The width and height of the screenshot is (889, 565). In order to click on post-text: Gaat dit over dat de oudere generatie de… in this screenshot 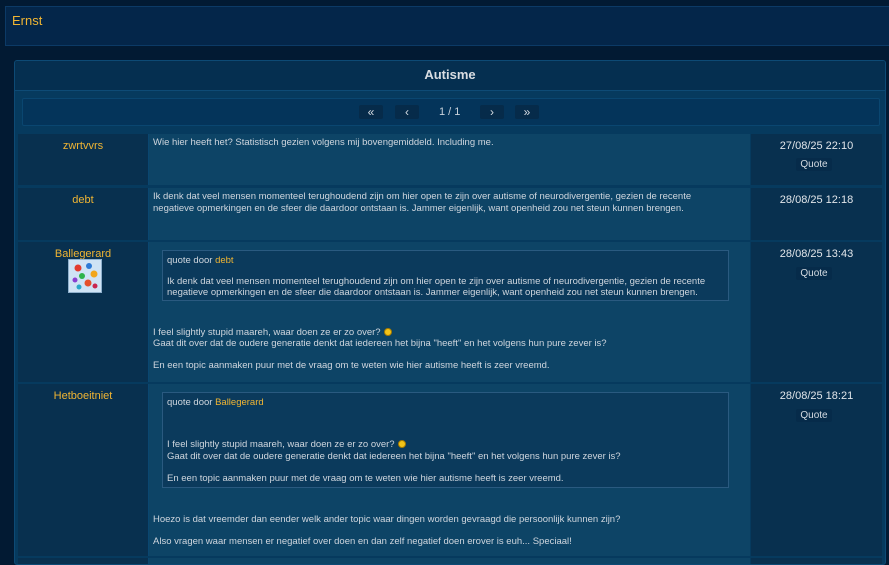, I will do `click(380, 343)`.